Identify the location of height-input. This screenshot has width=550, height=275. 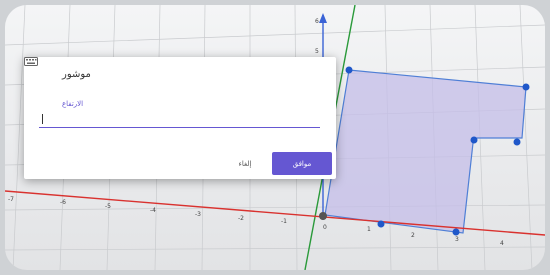
(179, 117).